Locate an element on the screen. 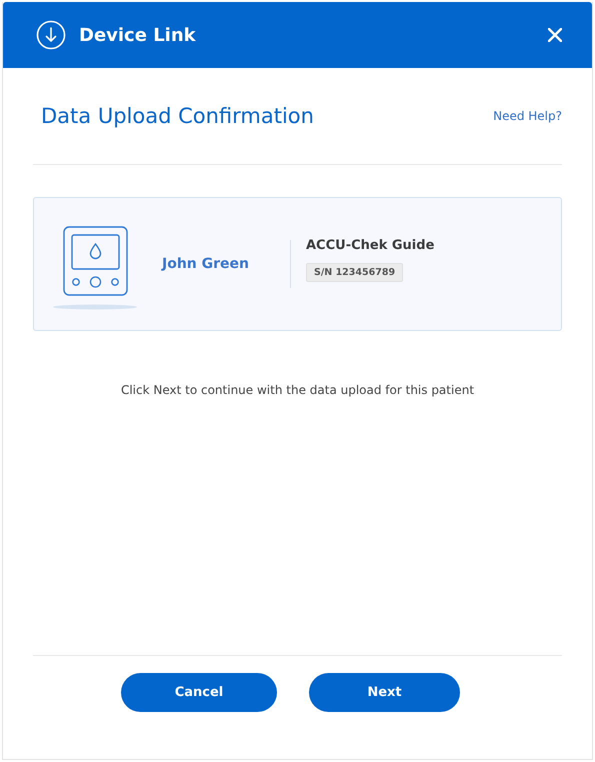  cancel-button: Cancel is located at coordinates (199, 692).